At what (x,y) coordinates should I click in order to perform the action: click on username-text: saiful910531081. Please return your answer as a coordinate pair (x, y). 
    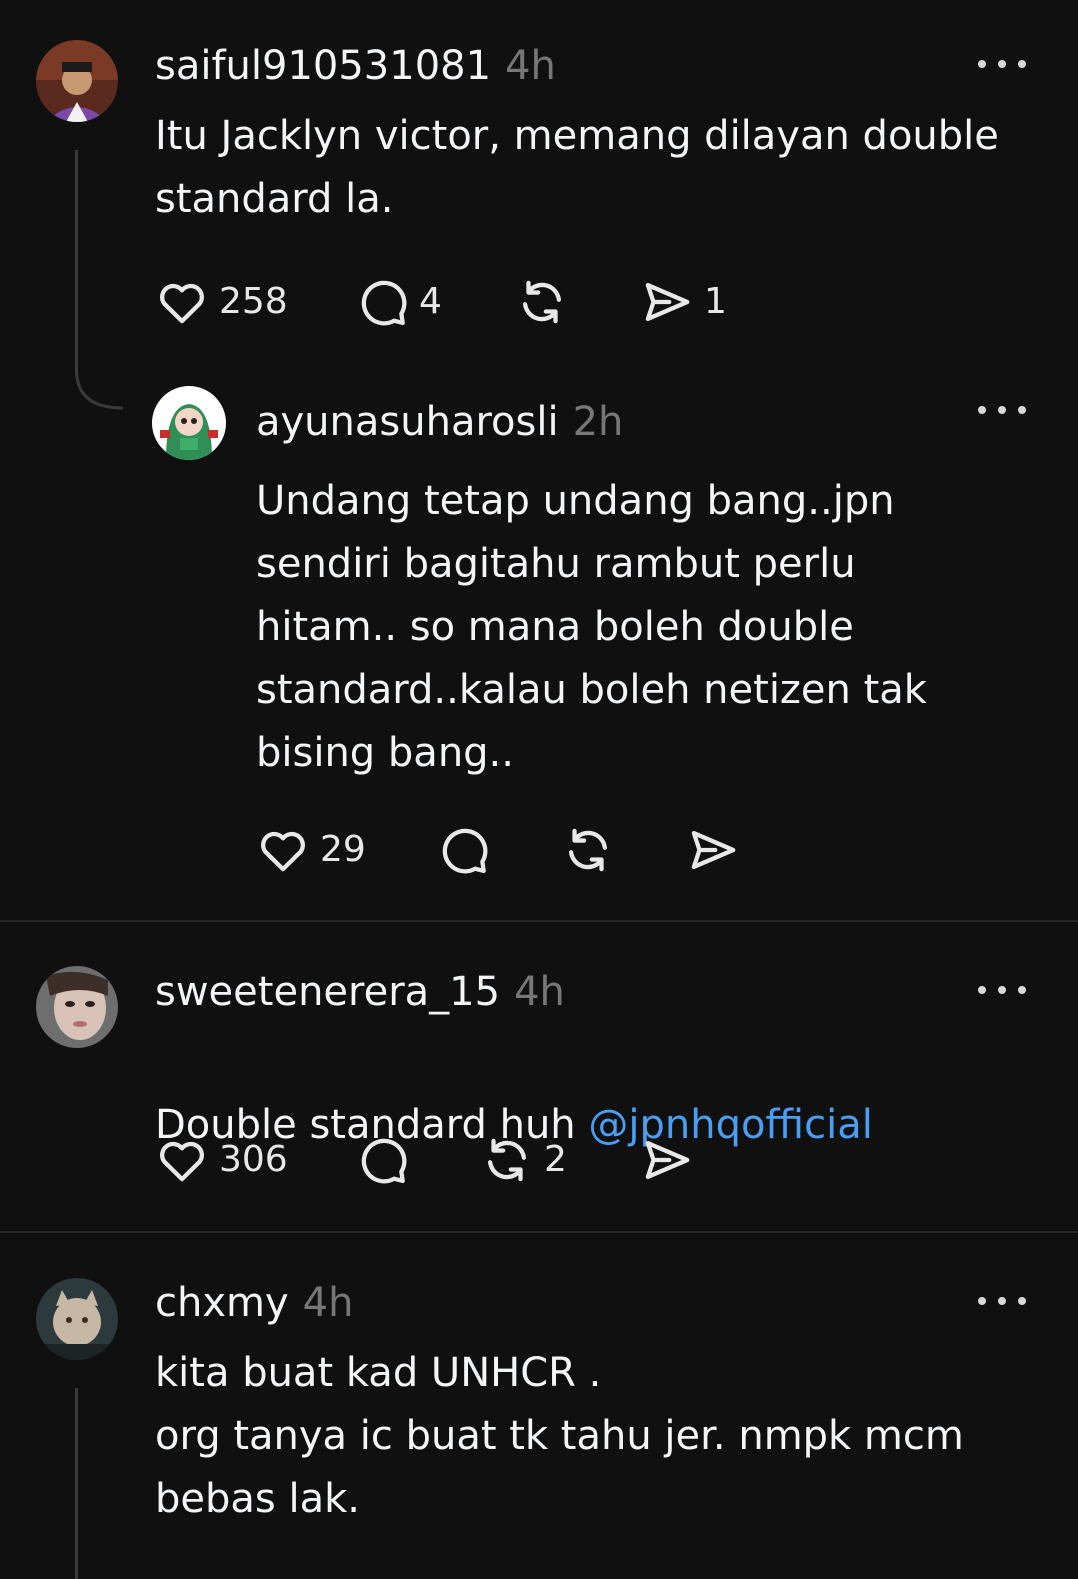
    Looking at the image, I should click on (323, 66).